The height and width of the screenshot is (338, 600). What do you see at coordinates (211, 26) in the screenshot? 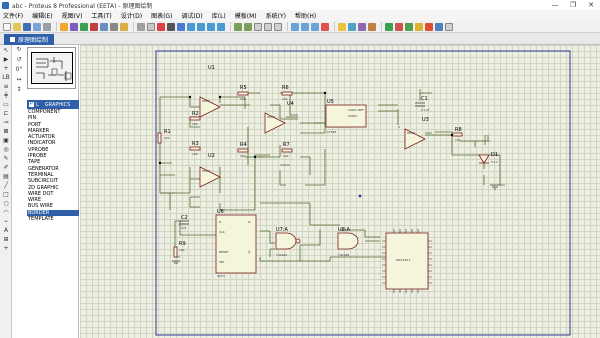
I see `zoom-all-icon` at bounding box center [211, 26].